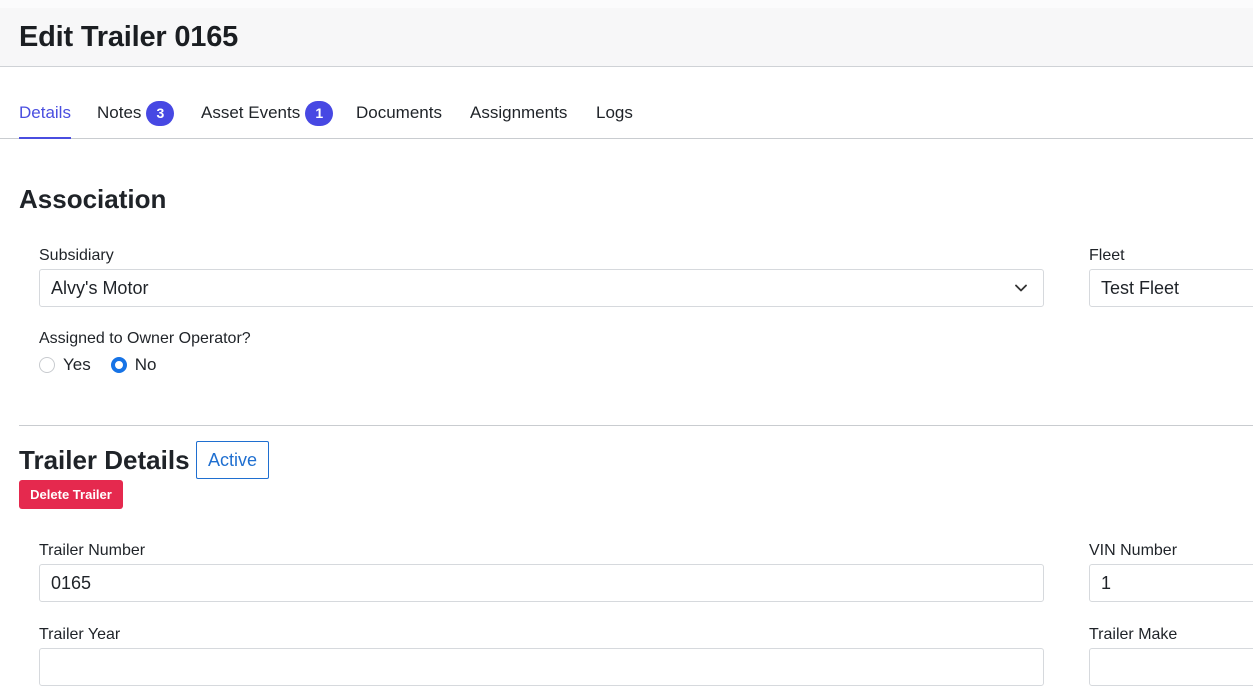 The image size is (1253, 694). What do you see at coordinates (1171, 583) in the screenshot?
I see `vin-number-input: 1` at bounding box center [1171, 583].